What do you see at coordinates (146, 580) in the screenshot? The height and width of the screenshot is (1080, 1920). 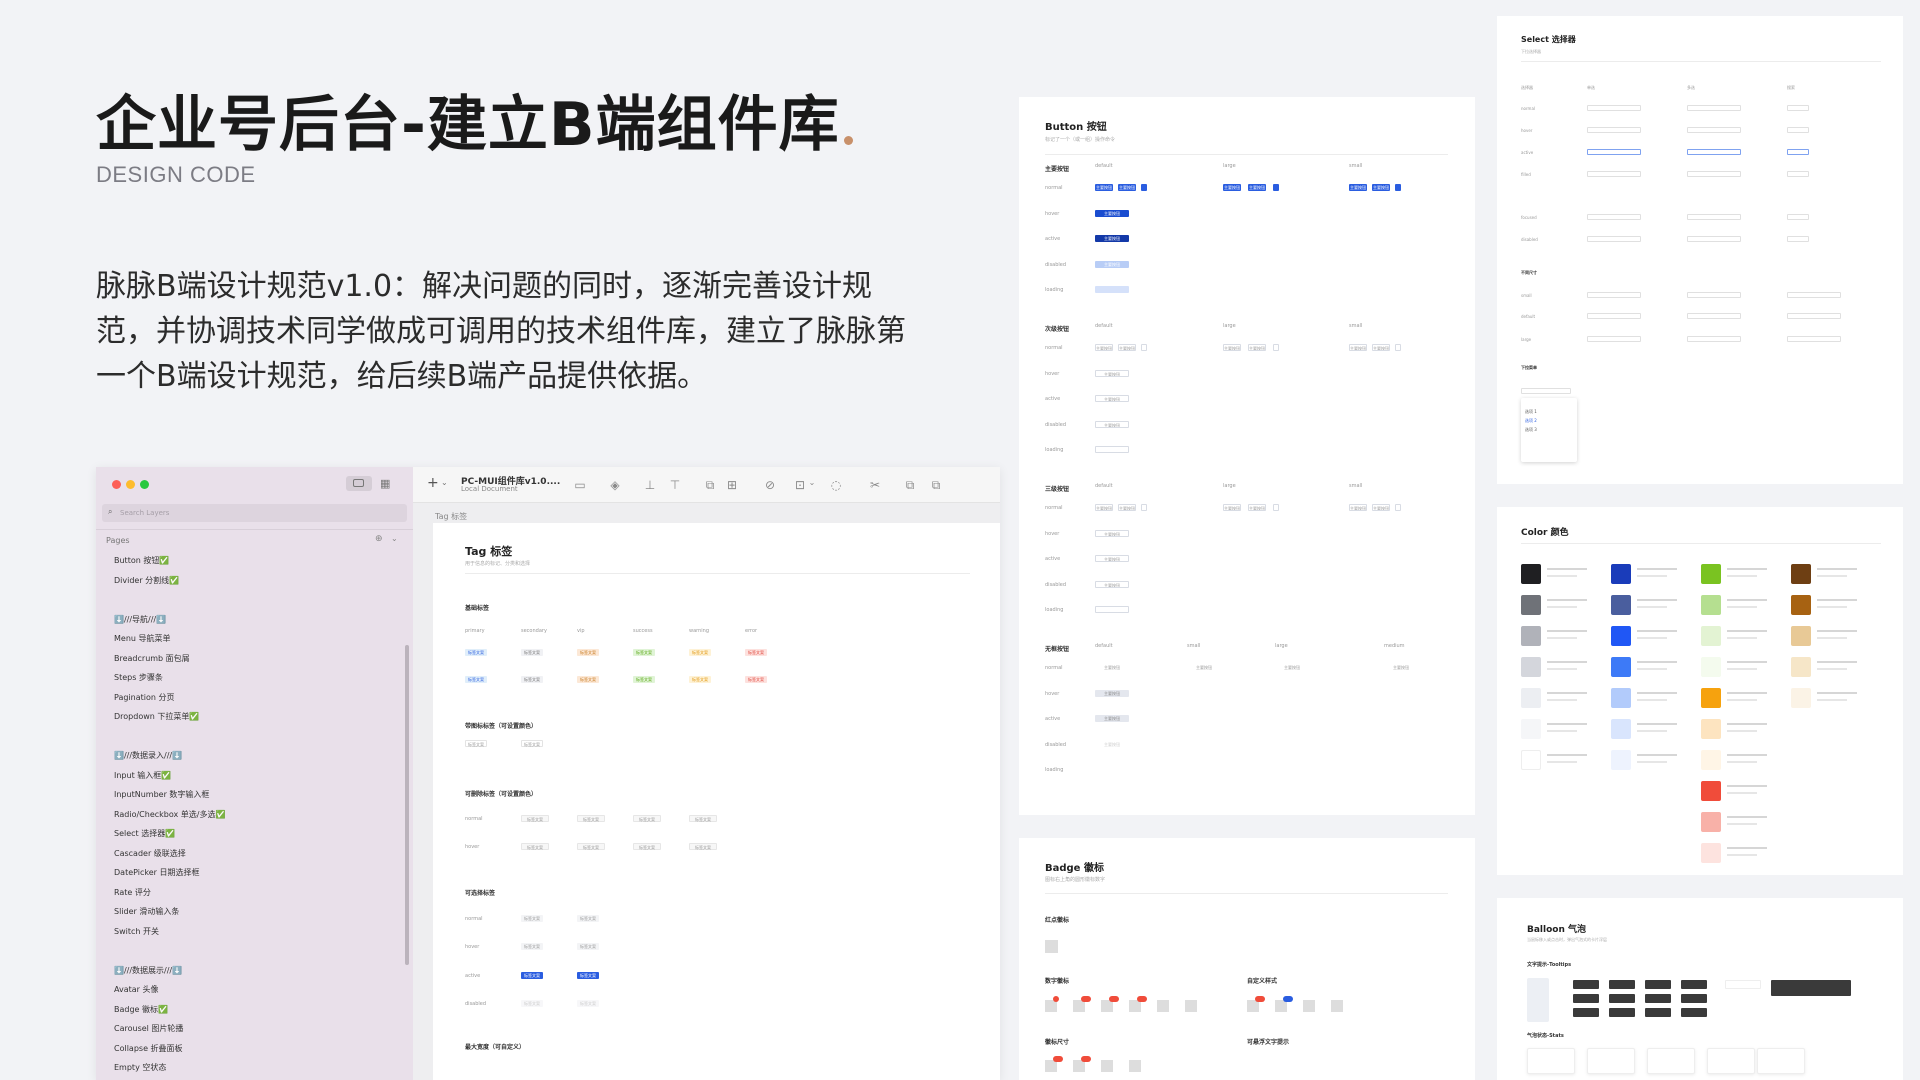 I see `page-item: Divider 分割线✅` at bounding box center [146, 580].